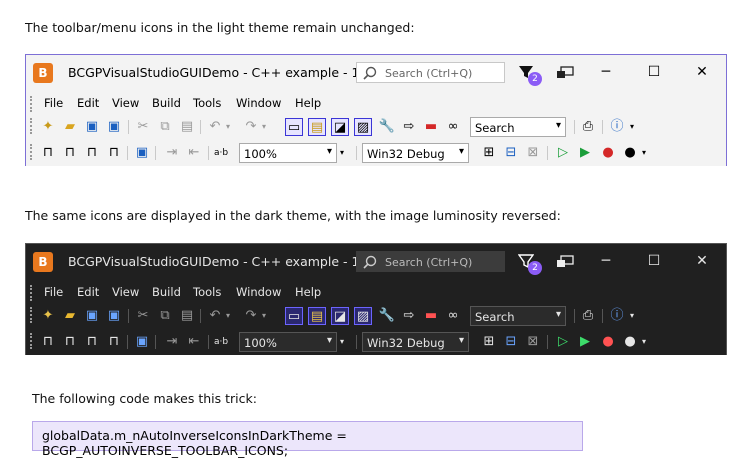  I want to click on undo-icon: ↶, so click(215, 127).